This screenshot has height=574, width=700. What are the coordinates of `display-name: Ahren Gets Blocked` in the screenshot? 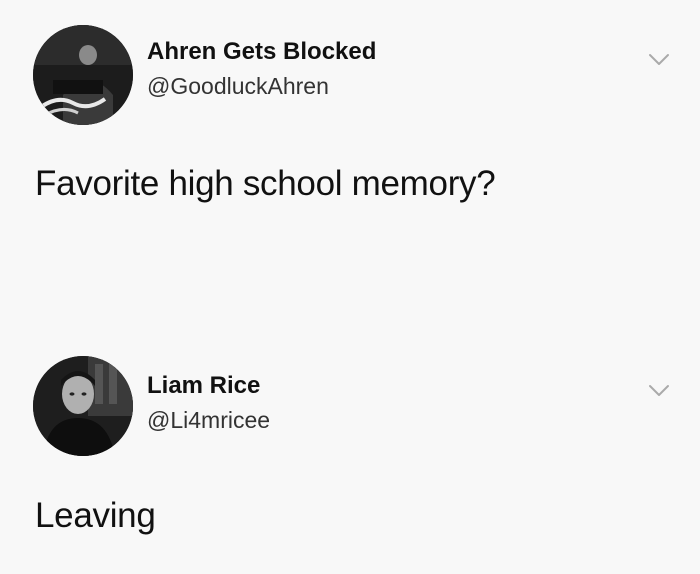 It's located at (261, 52).